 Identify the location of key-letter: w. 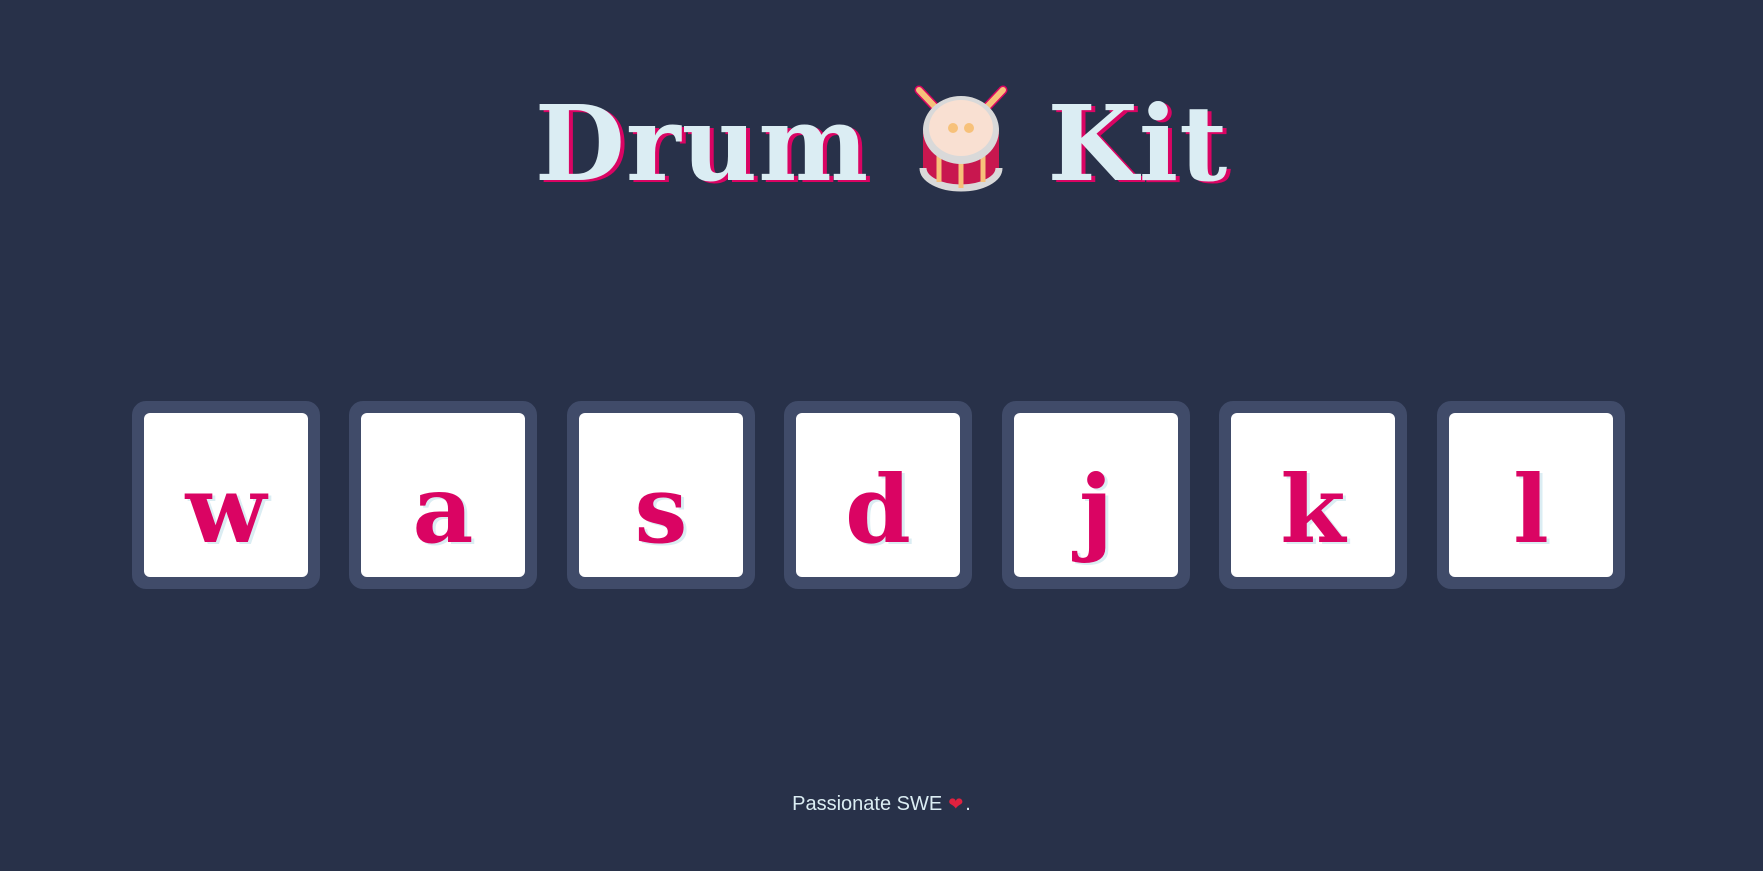
(226, 510).